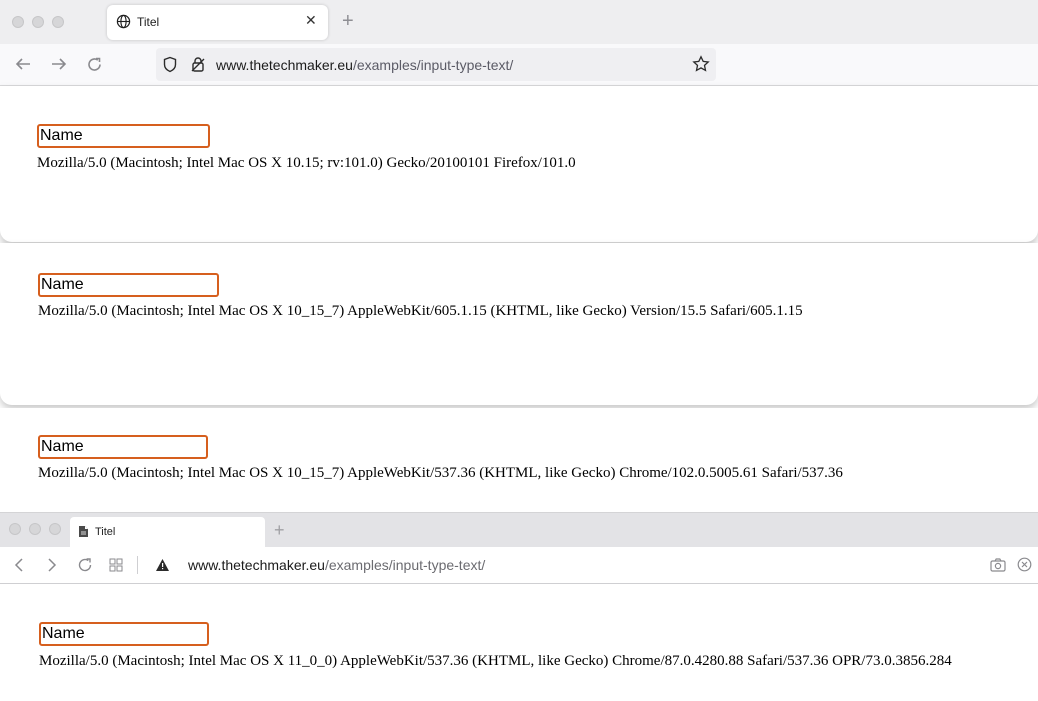 Image resolution: width=1038 pixels, height=701 pixels. Describe the element at coordinates (52, 567) in the screenshot. I see `chevron-right-icon` at that location.